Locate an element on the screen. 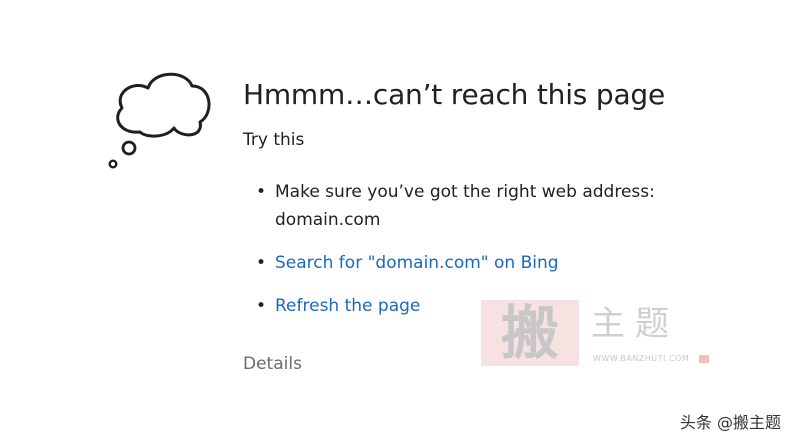 This screenshot has height=443, width=793. try-this-heading: Try this is located at coordinates (274, 140).